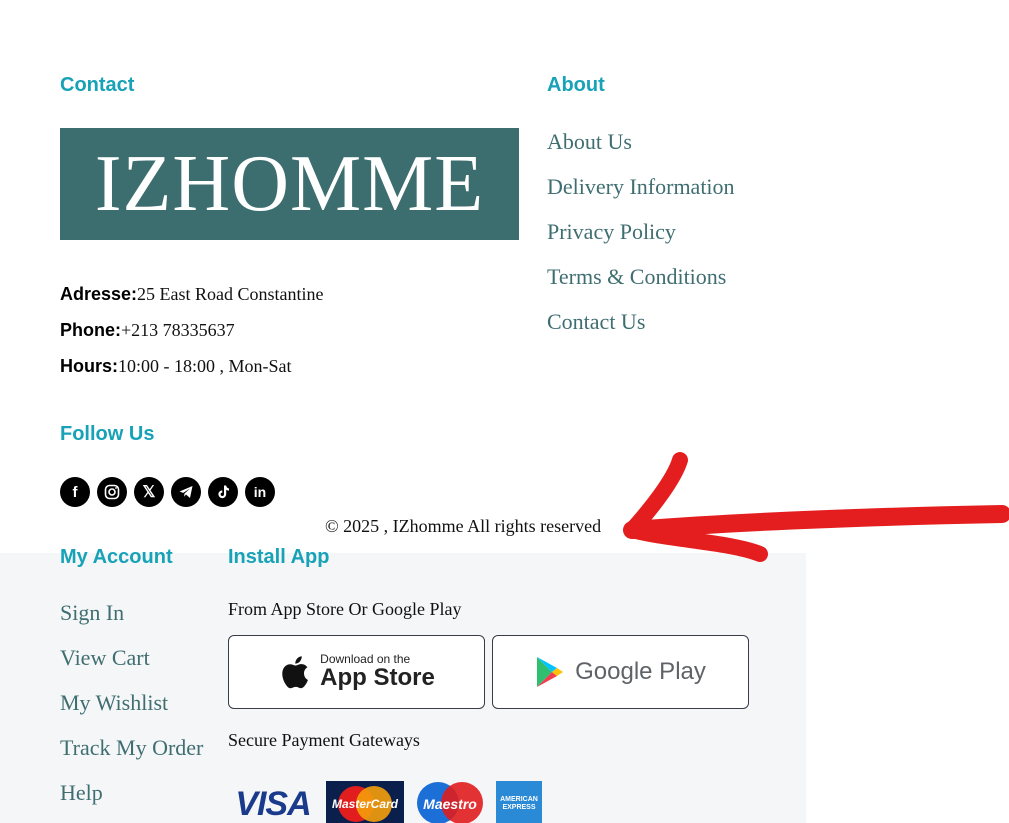  I want to click on install-app-heading: Install App, so click(279, 557).